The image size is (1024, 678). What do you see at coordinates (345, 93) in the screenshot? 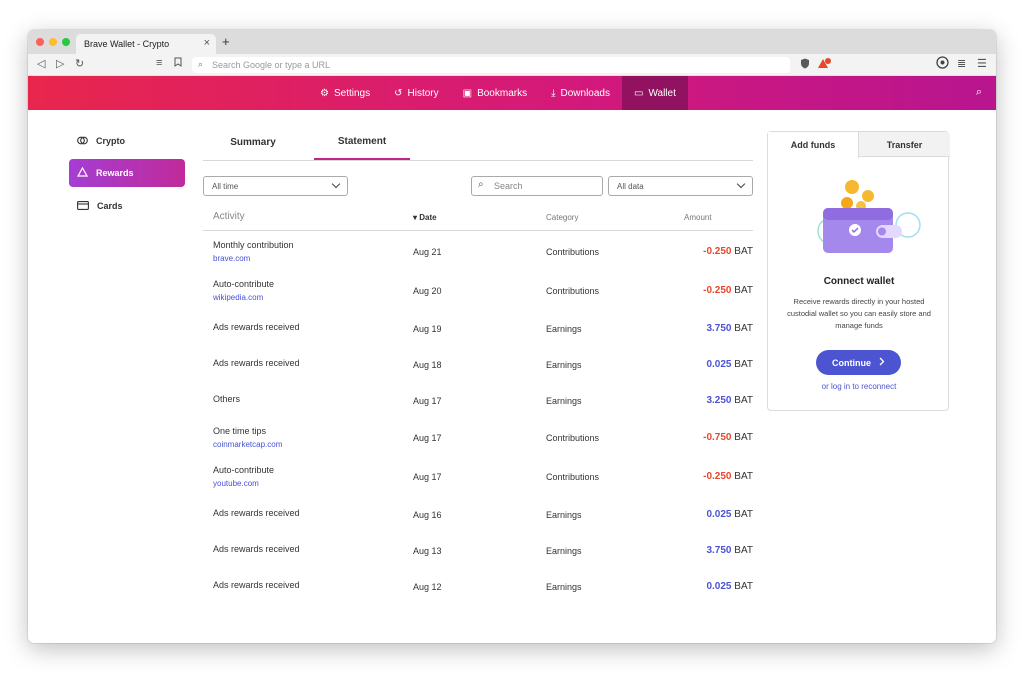
I see `nav-item-settings: ⚙ Settings` at bounding box center [345, 93].